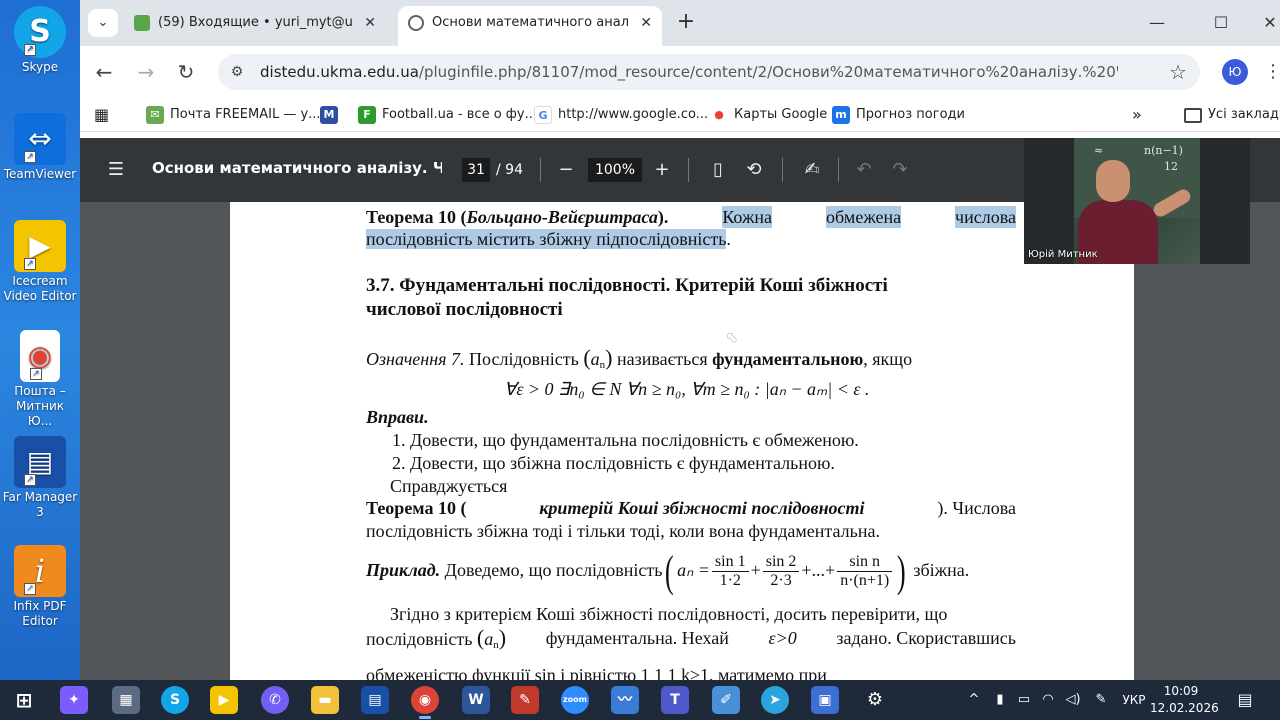  What do you see at coordinates (224, 700) in the screenshot?
I see `icecream-icon: ▶` at bounding box center [224, 700].